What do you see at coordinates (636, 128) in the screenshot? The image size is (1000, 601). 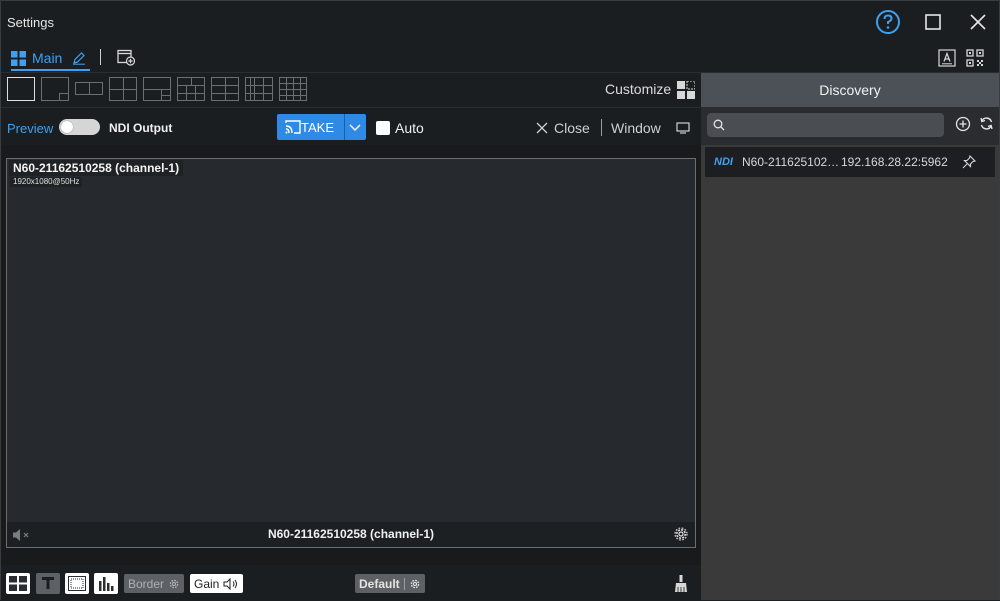 I see `window-button: Window` at bounding box center [636, 128].